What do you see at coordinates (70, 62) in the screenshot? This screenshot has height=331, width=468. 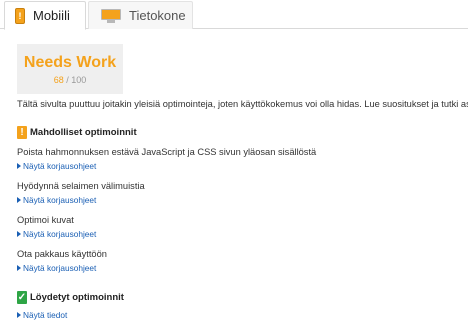 I see `score-label: Needs Work` at bounding box center [70, 62].